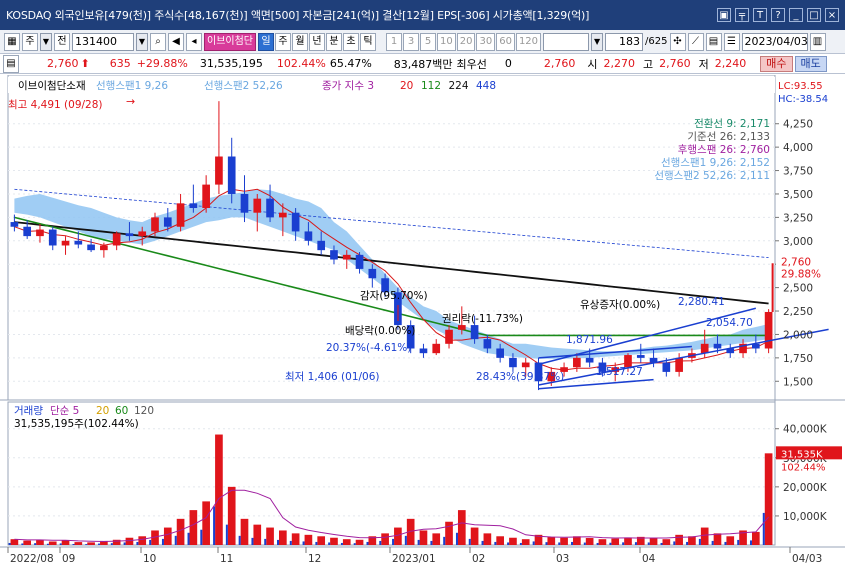 Image resolution: width=845 pixels, height=568 pixels. Describe the element at coordinates (52, 86) in the screenshot. I see `legend-item: 이브이첨단소재` at that location.